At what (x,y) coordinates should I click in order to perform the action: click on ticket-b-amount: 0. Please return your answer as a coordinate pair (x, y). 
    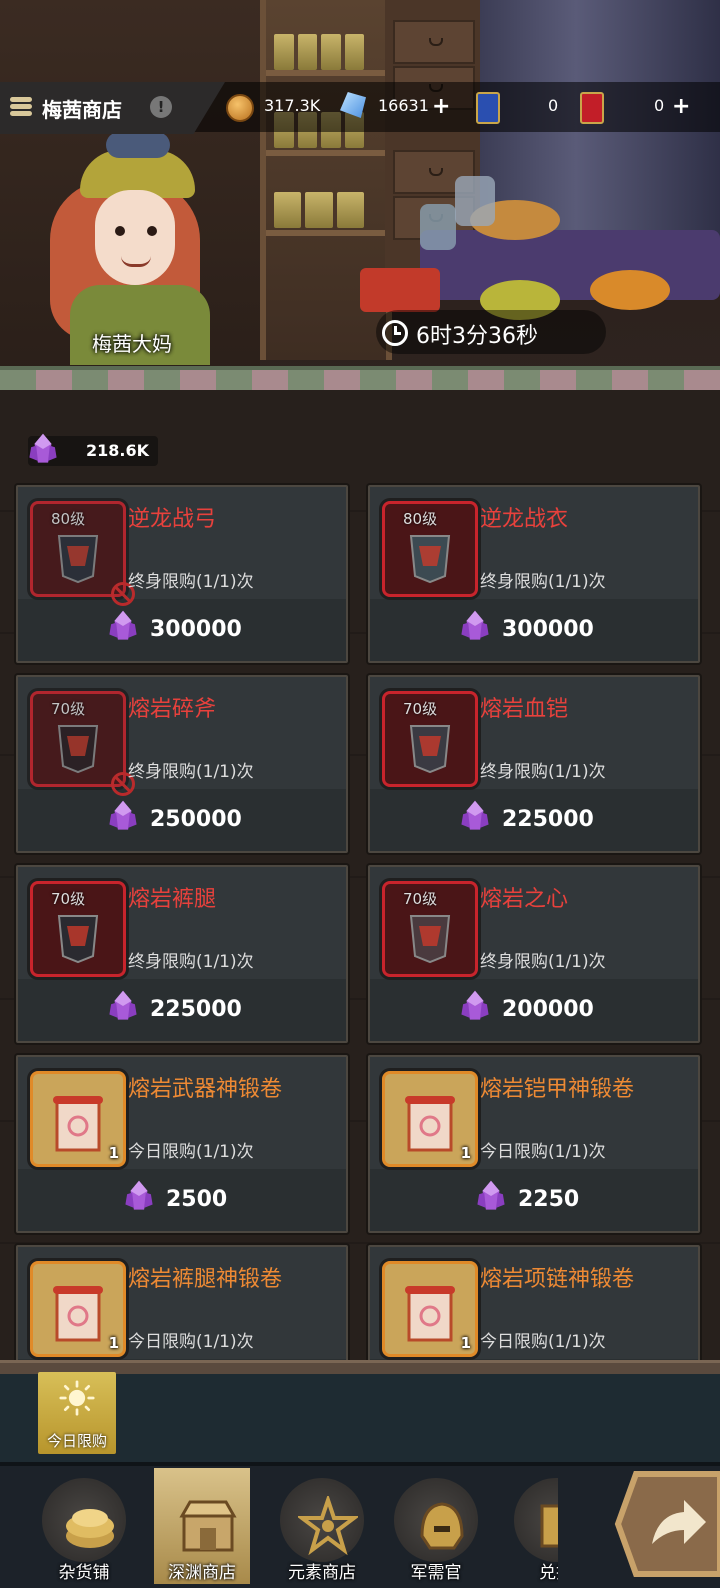
    Looking at the image, I should click on (659, 105).